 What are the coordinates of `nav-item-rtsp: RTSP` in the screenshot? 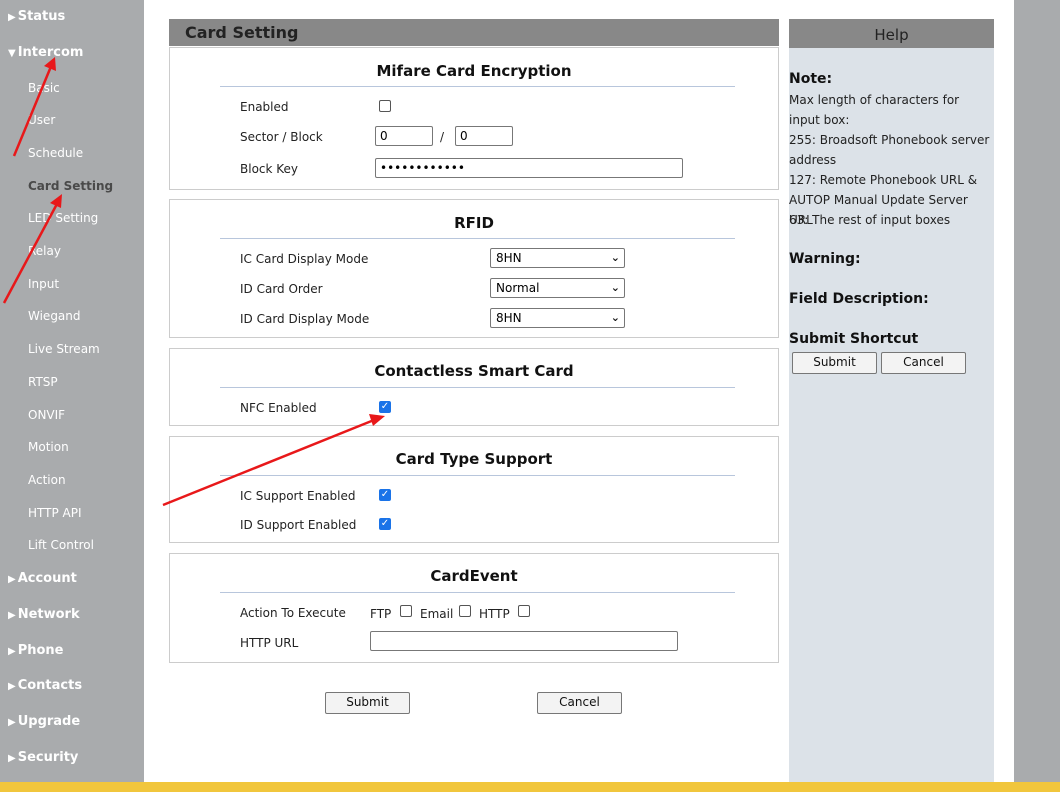 It's located at (43, 382).